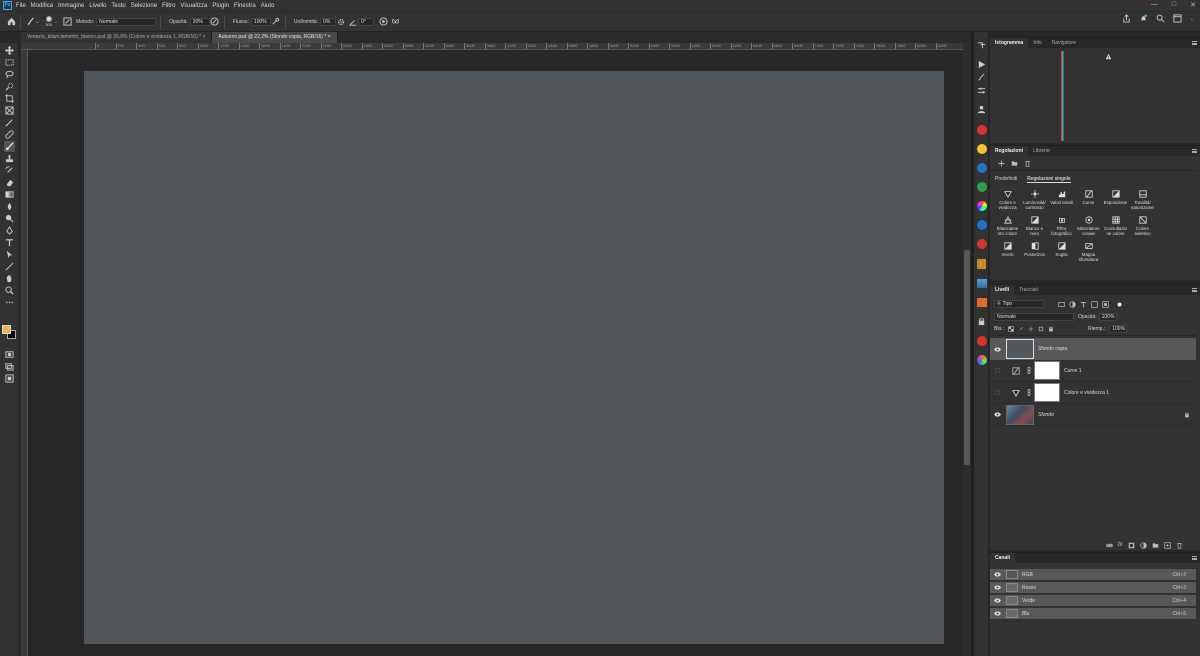  Describe the element at coordinates (1115, 200) in the screenshot. I see `adjustment-exposure: Esposizione` at that location.